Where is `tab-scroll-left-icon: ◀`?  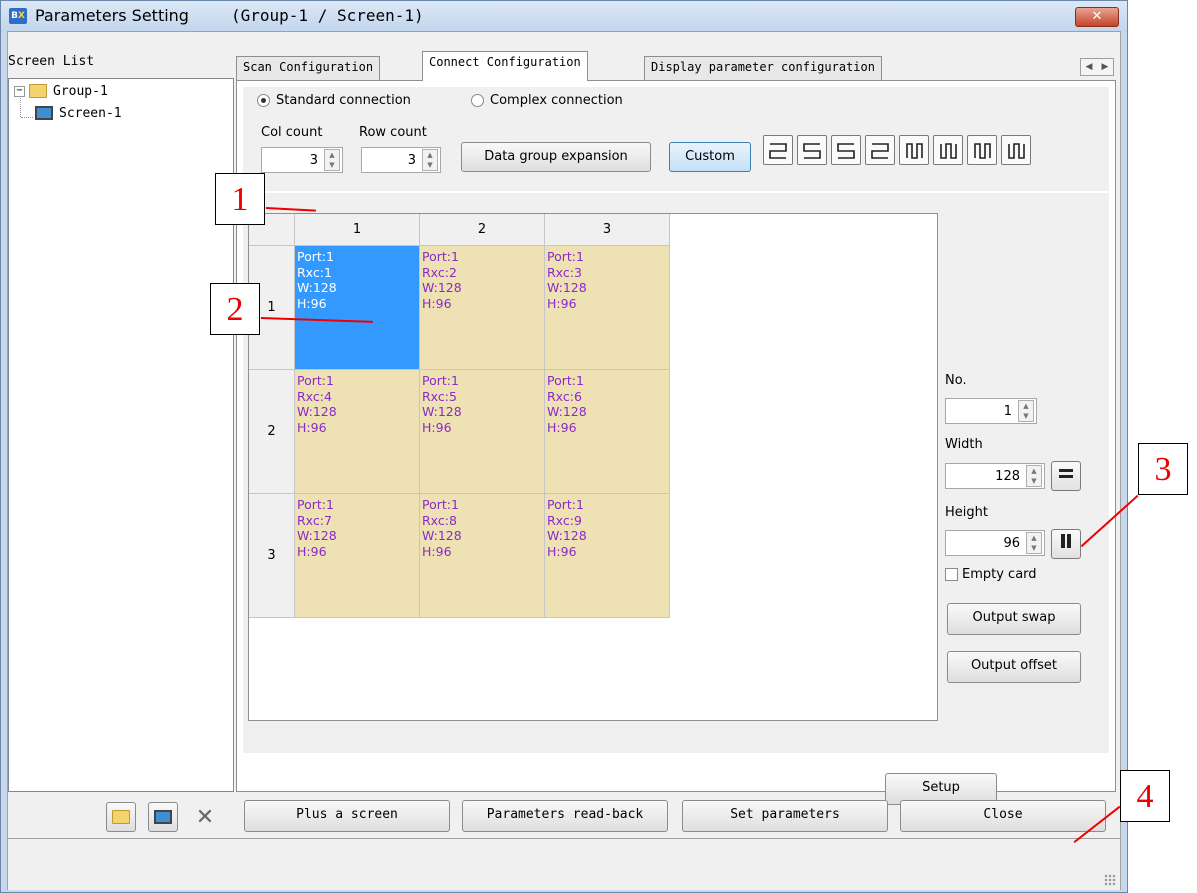 tab-scroll-left-icon: ◀ is located at coordinates (1089, 67).